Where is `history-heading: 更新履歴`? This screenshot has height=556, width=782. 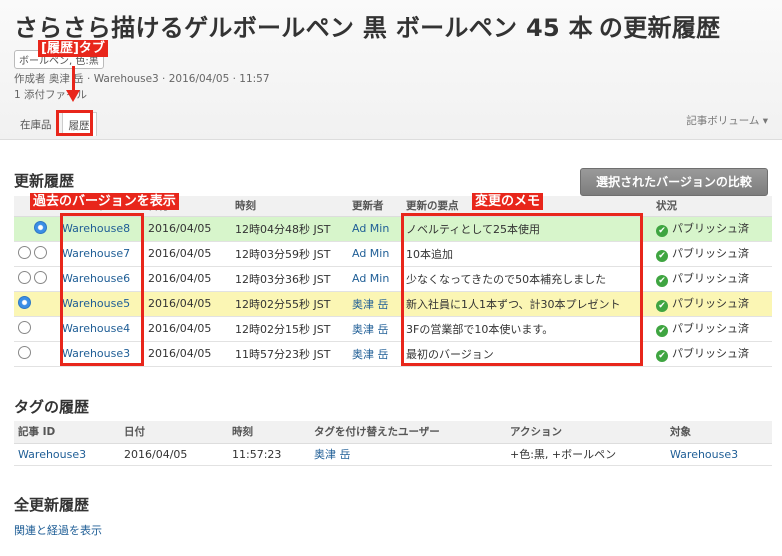
history-heading: 更新履歴 is located at coordinates (44, 181).